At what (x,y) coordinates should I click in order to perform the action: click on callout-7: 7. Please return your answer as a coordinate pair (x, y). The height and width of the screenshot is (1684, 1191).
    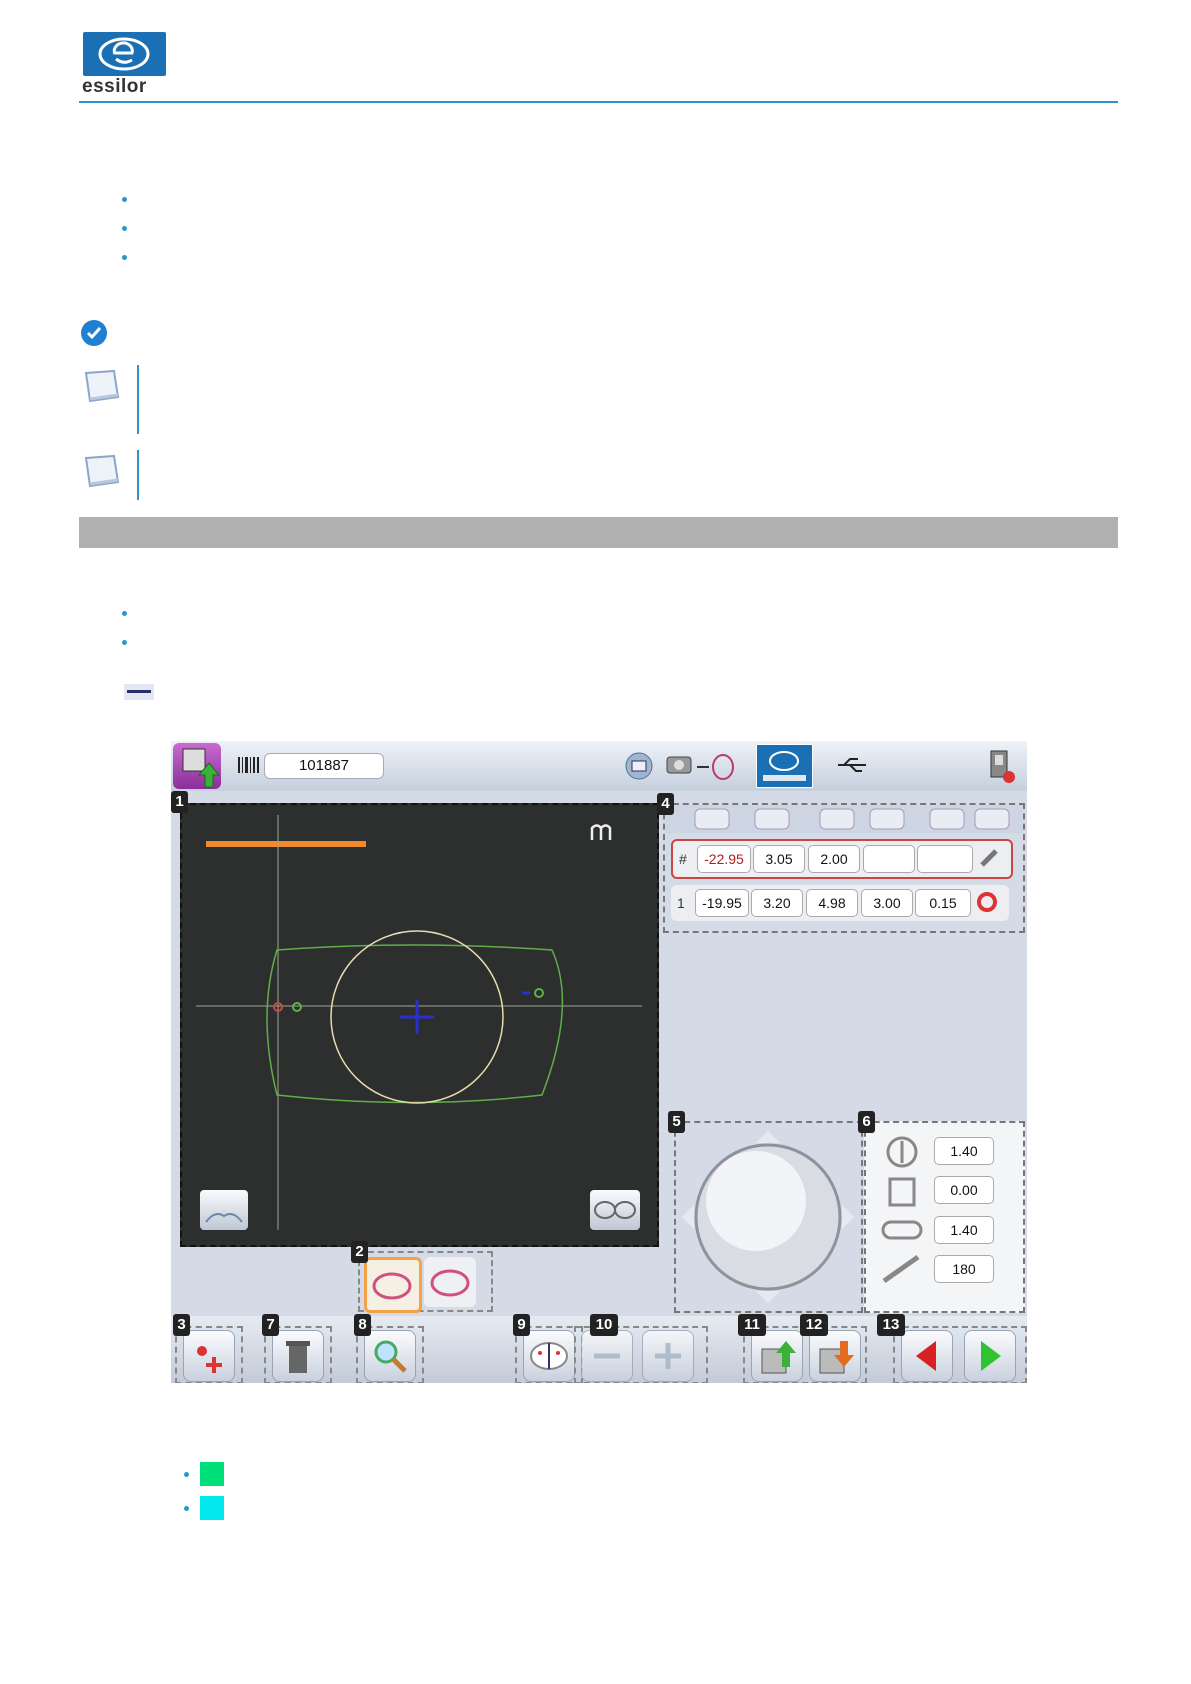
    Looking at the image, I should click on (270, 1325).